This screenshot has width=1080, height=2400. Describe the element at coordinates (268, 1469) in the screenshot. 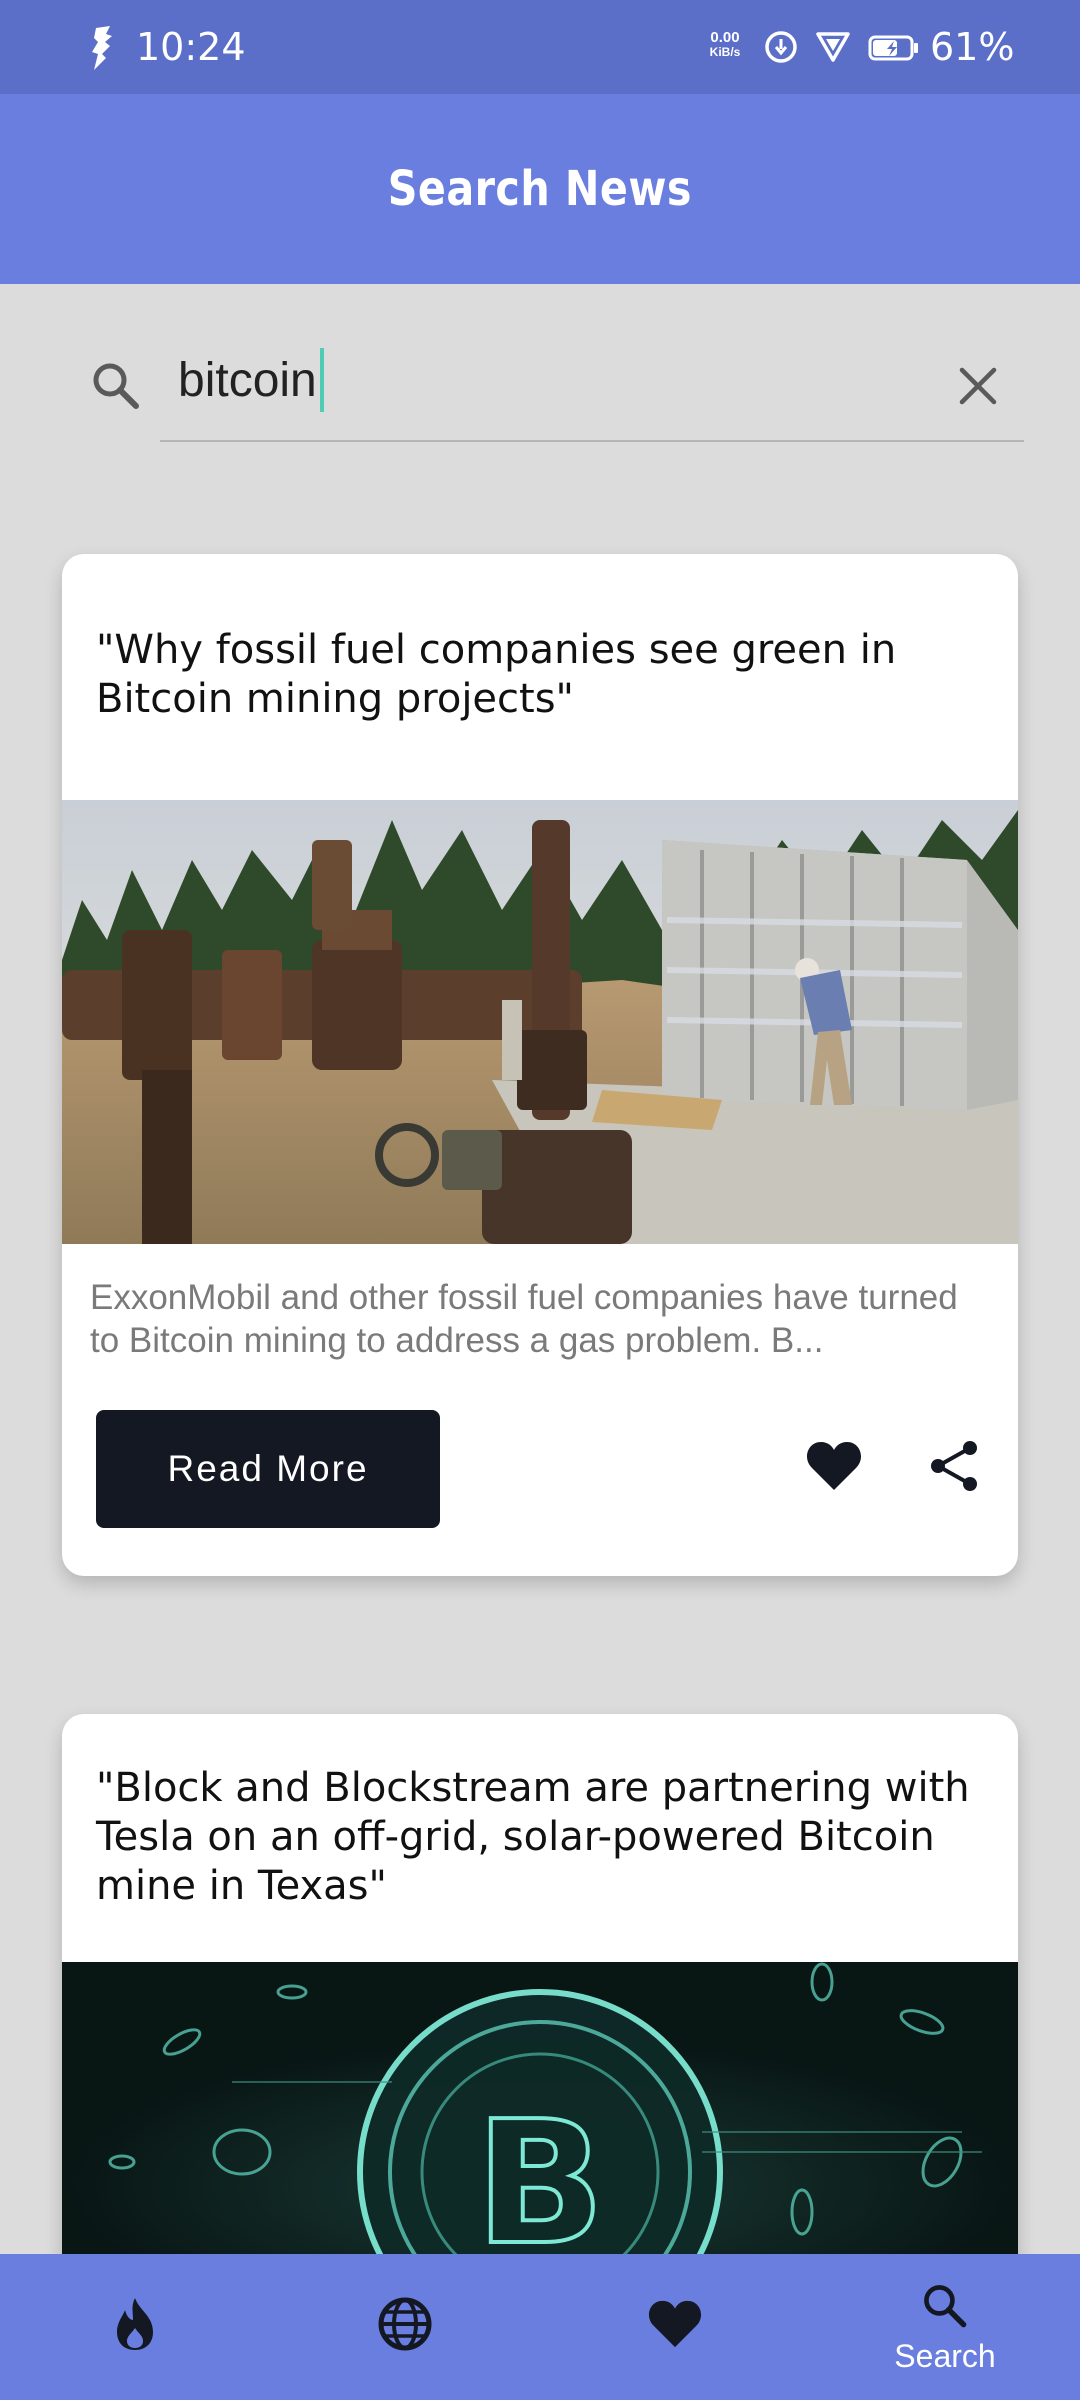

I see `read-more-button: Read More` at that location.